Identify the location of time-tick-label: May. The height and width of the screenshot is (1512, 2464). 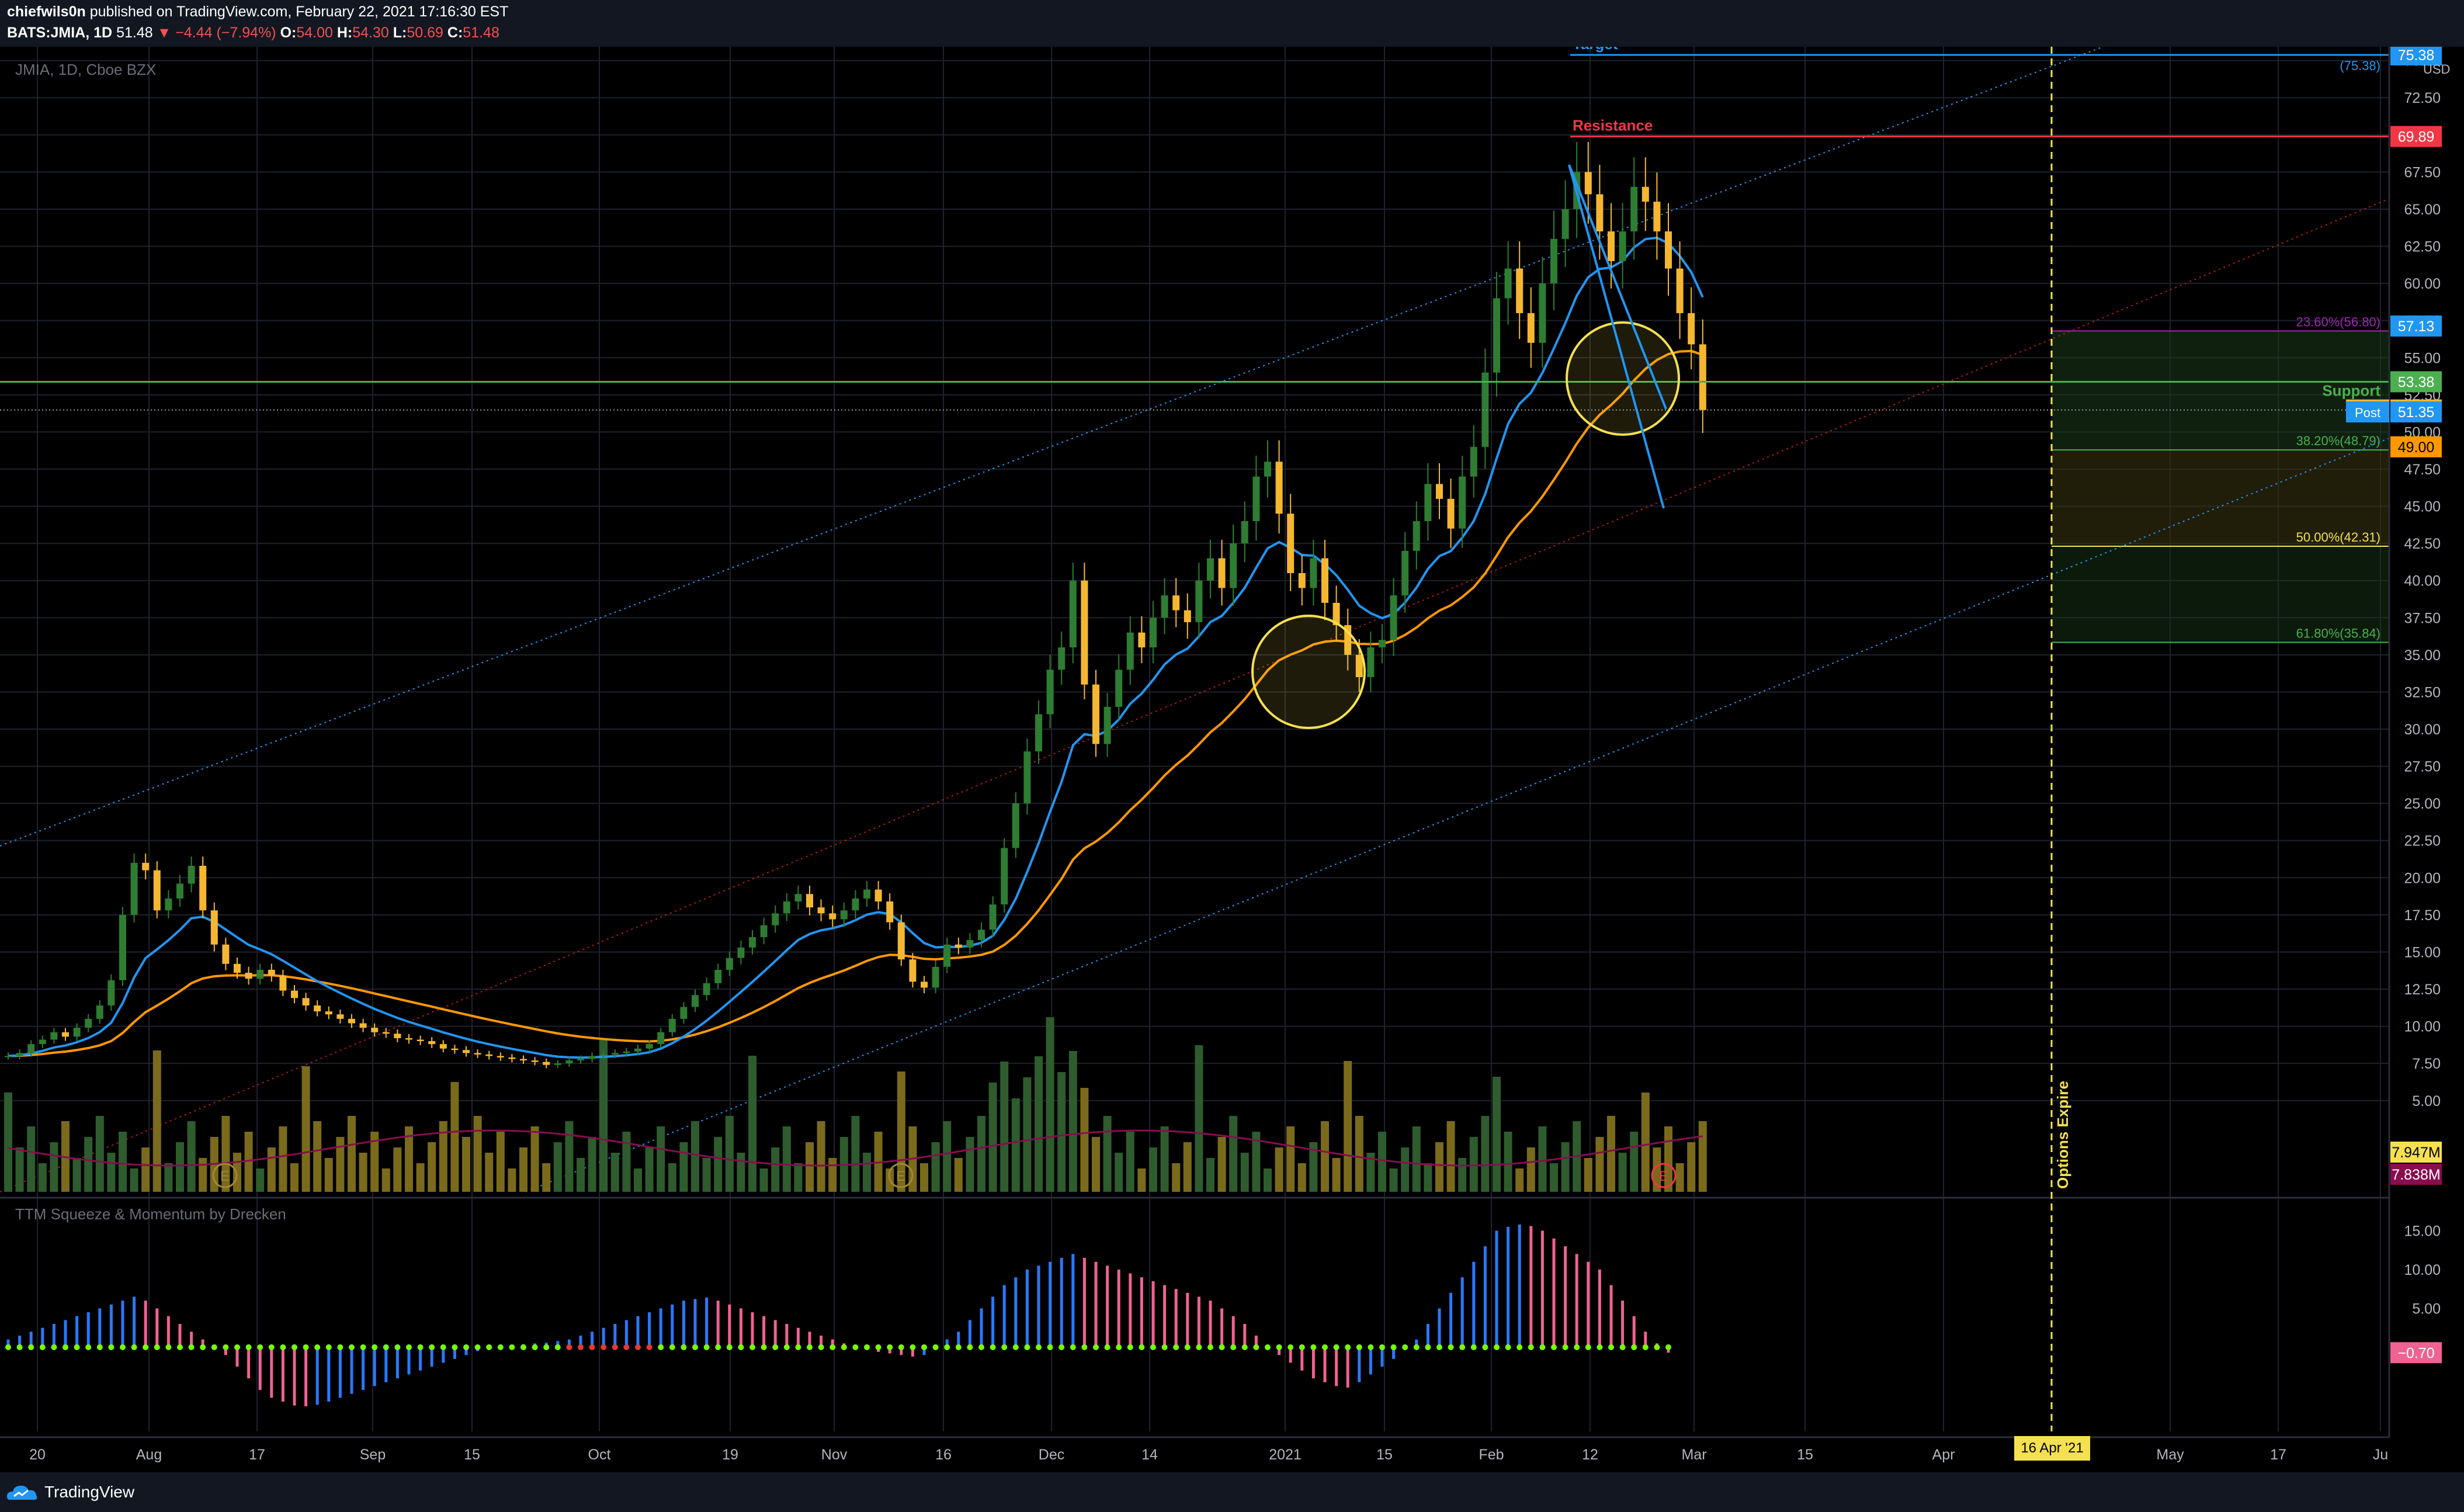
(2170, 1455).